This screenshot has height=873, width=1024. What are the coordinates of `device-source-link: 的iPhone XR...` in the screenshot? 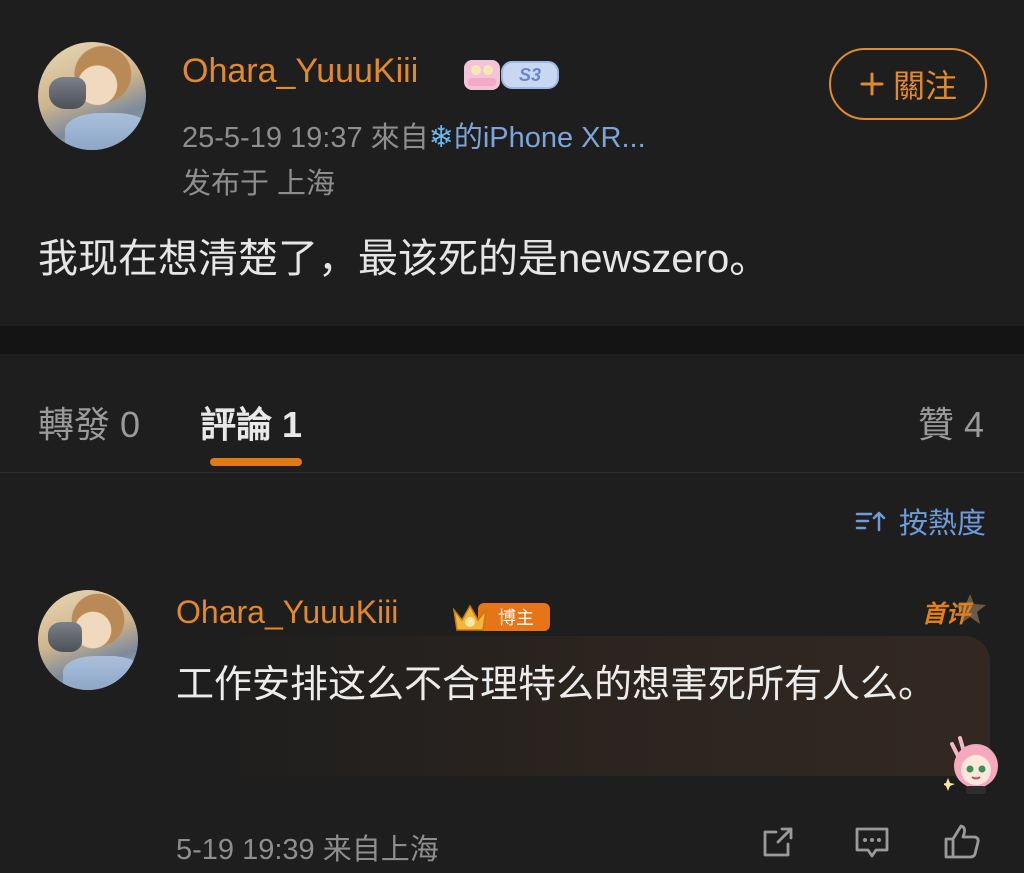 It's located at (550, 138).